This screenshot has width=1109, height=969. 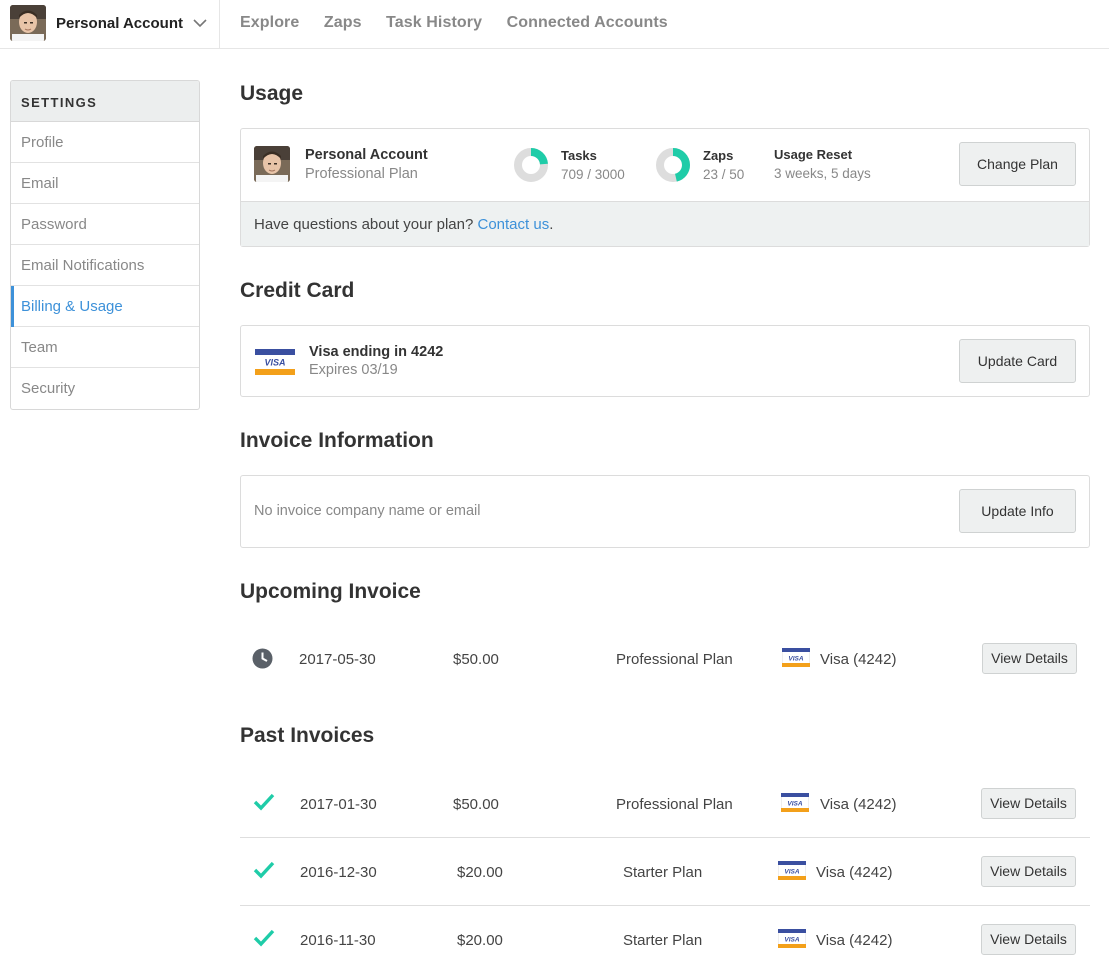 I want to click on plan-name: Professional Plan, so click(x=361, y=174).